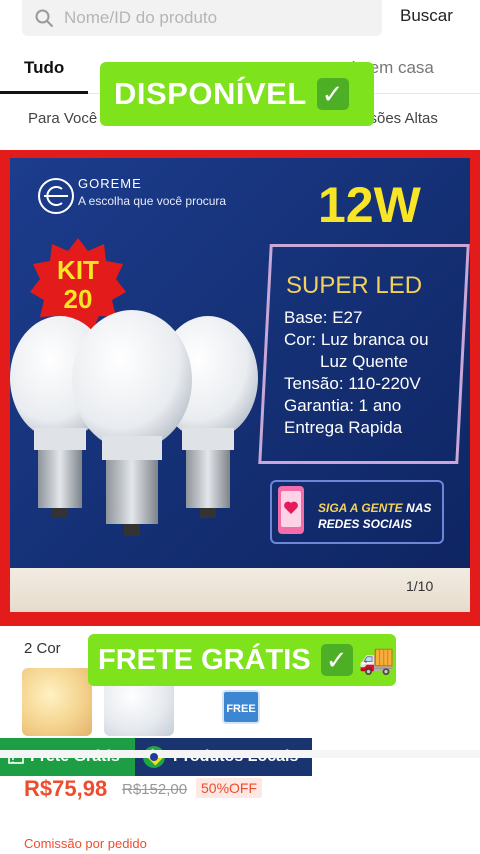 This screenshot has width=480, height=854. I want to click on shelf-background, so click(240, 590).